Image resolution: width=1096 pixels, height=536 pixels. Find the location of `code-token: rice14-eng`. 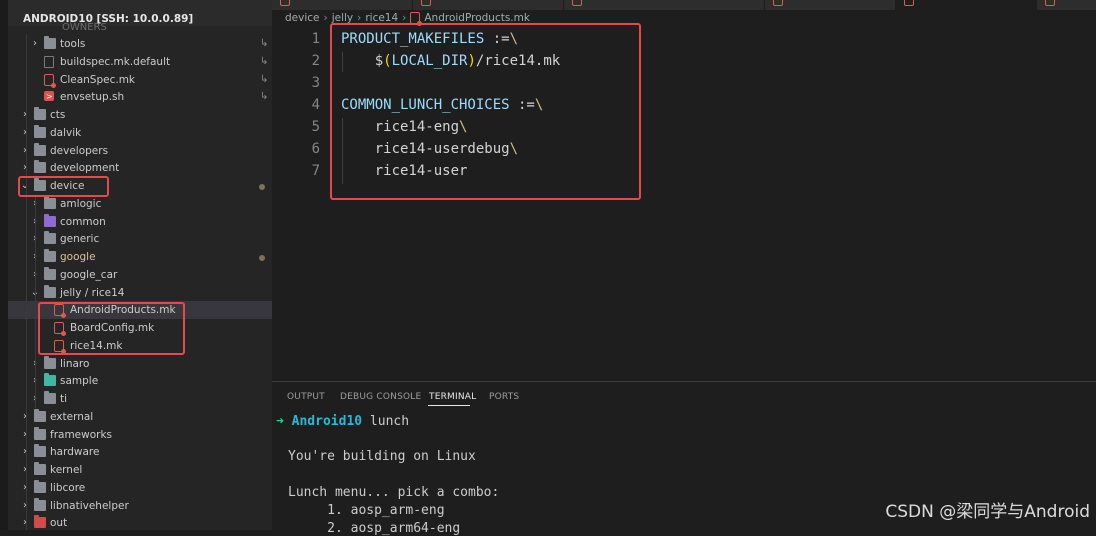

code-token: rice14-eng is located at coordinates (417, 127).